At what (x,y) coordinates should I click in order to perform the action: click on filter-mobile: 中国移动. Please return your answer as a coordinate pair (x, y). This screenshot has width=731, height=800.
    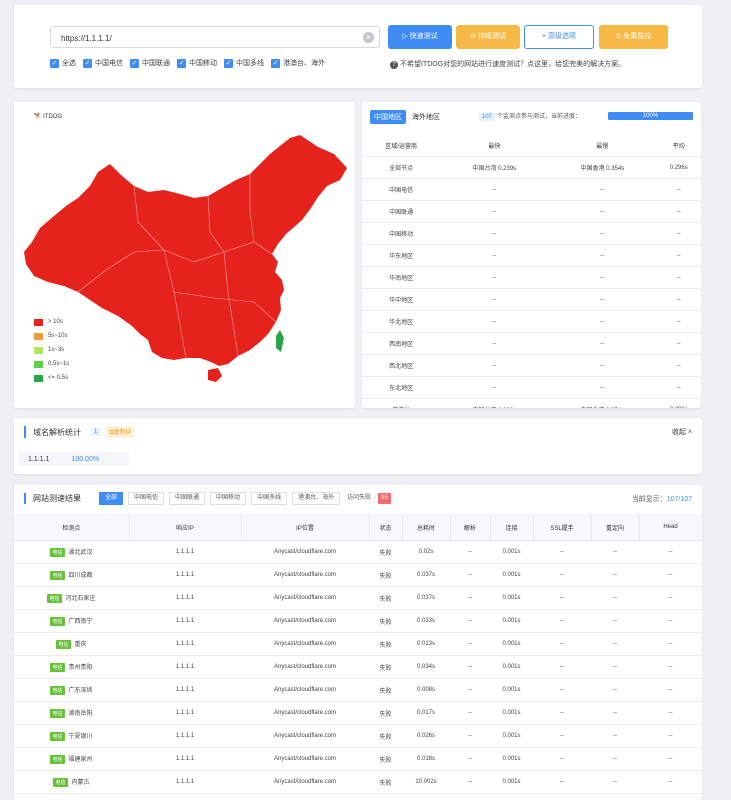
    Looking at the image, I should click on (228, 498).